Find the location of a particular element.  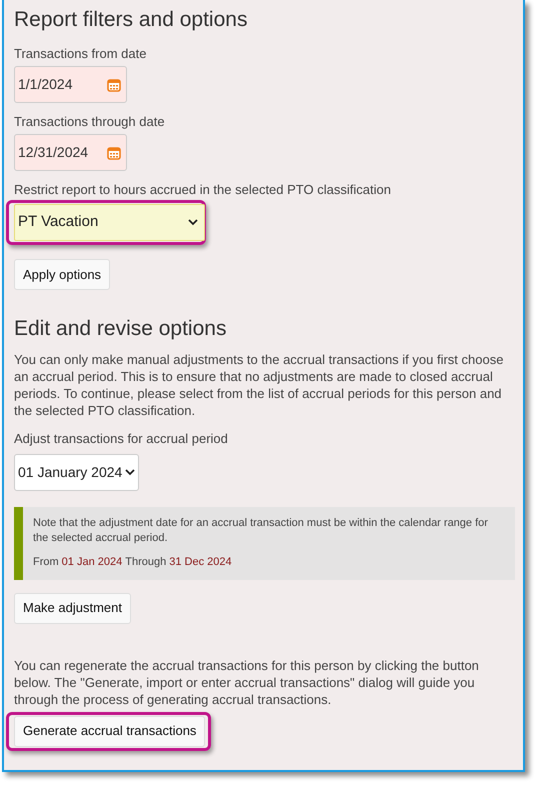

field-label: Adjust transactions for accrual period is located at coordinates (121, 439).